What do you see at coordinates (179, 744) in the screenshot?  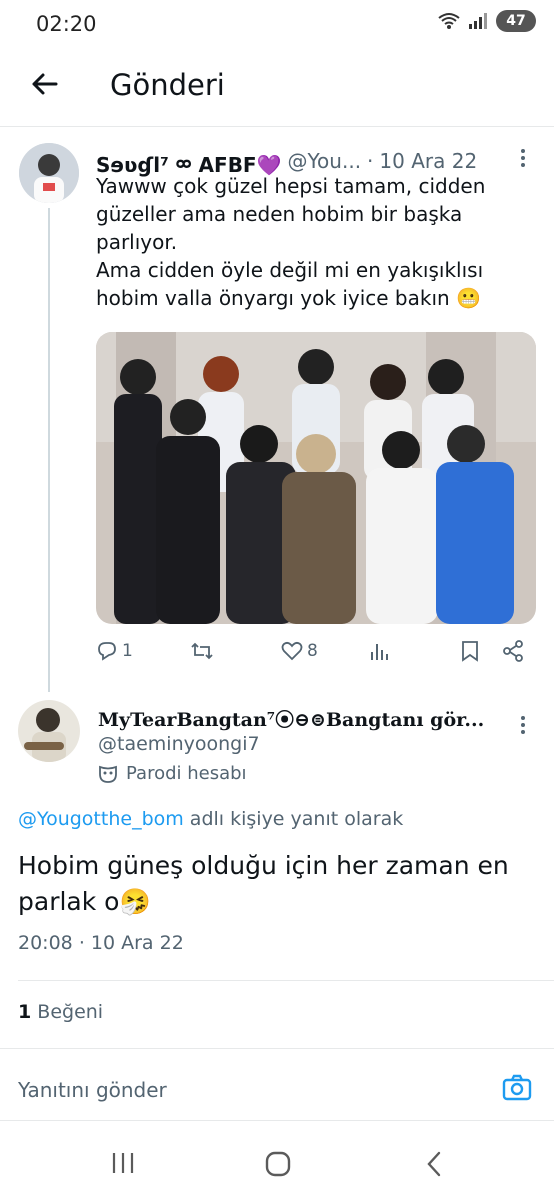 I see `author-handle: @taeminyoongi7` at bounding box center [179, 744].